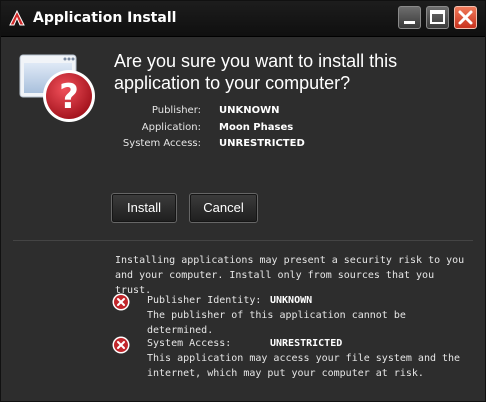  What do you see at coordinates (189, 343) in the screenshot?
I see `risk-label: System Access:` at bounding box center [189, 343].